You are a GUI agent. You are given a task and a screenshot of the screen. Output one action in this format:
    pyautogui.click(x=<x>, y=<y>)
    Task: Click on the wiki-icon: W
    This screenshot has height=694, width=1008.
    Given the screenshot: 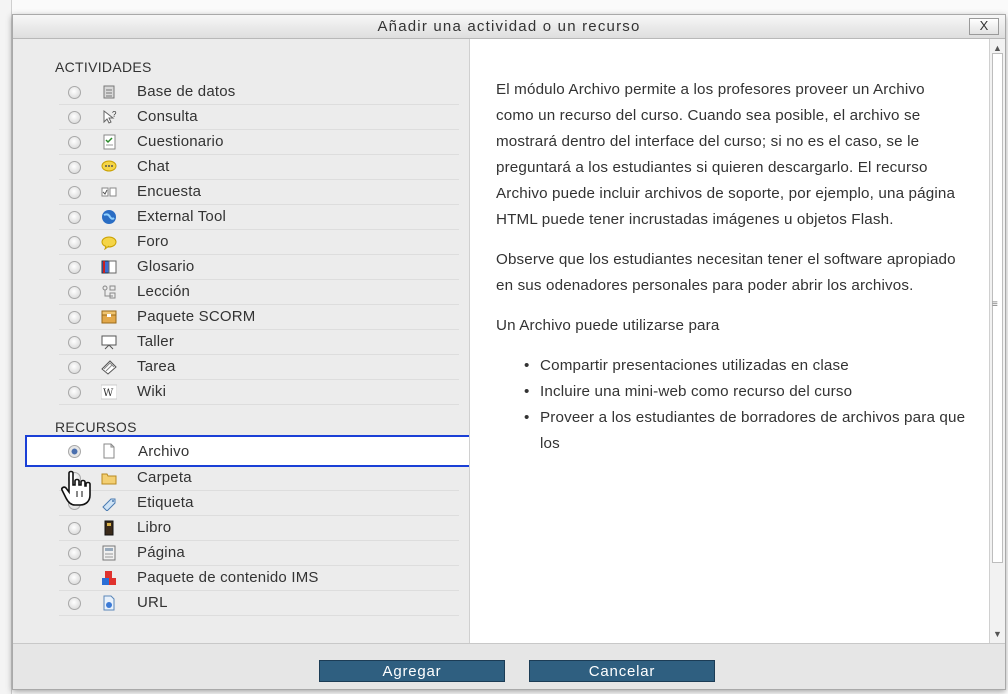 What is the action you would take?
    pyautogui.click(x=109, y=392)
    